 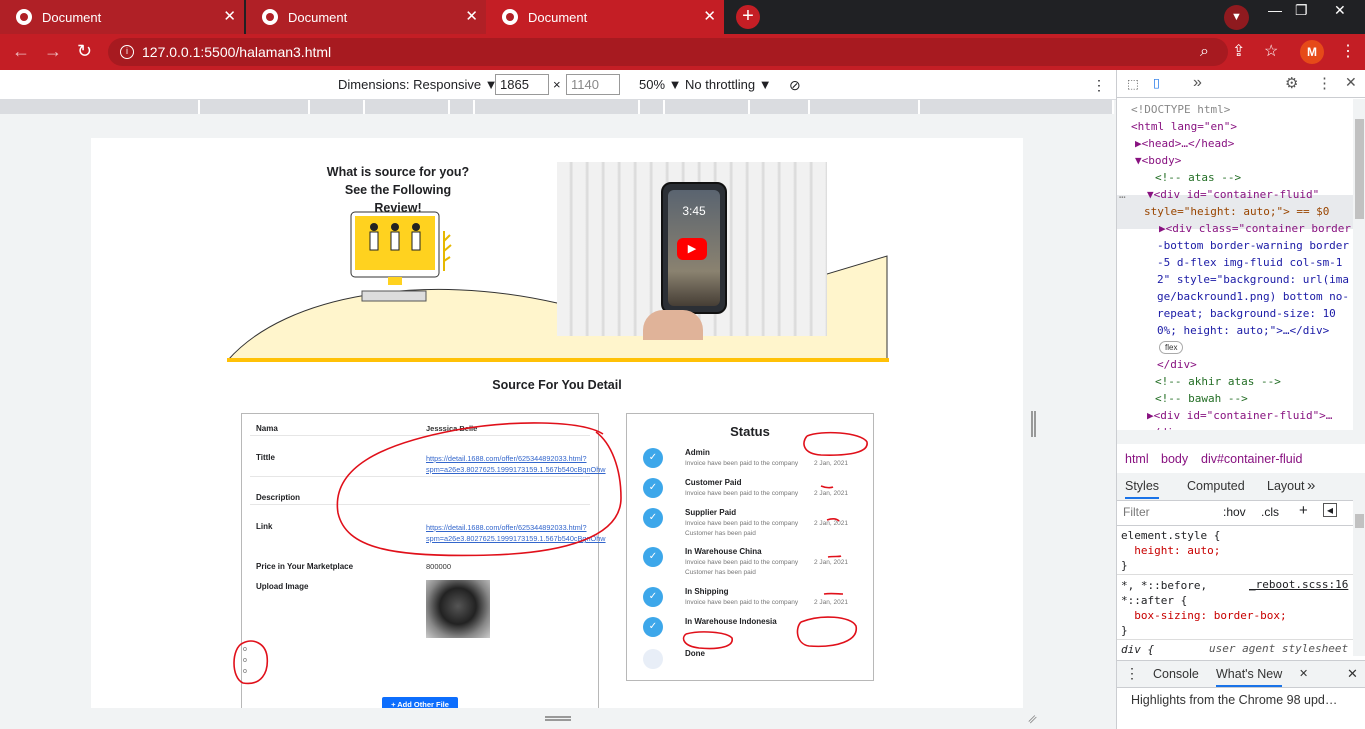 I want to click on body-line: ▼<body>, so click(x=1158, y=160).